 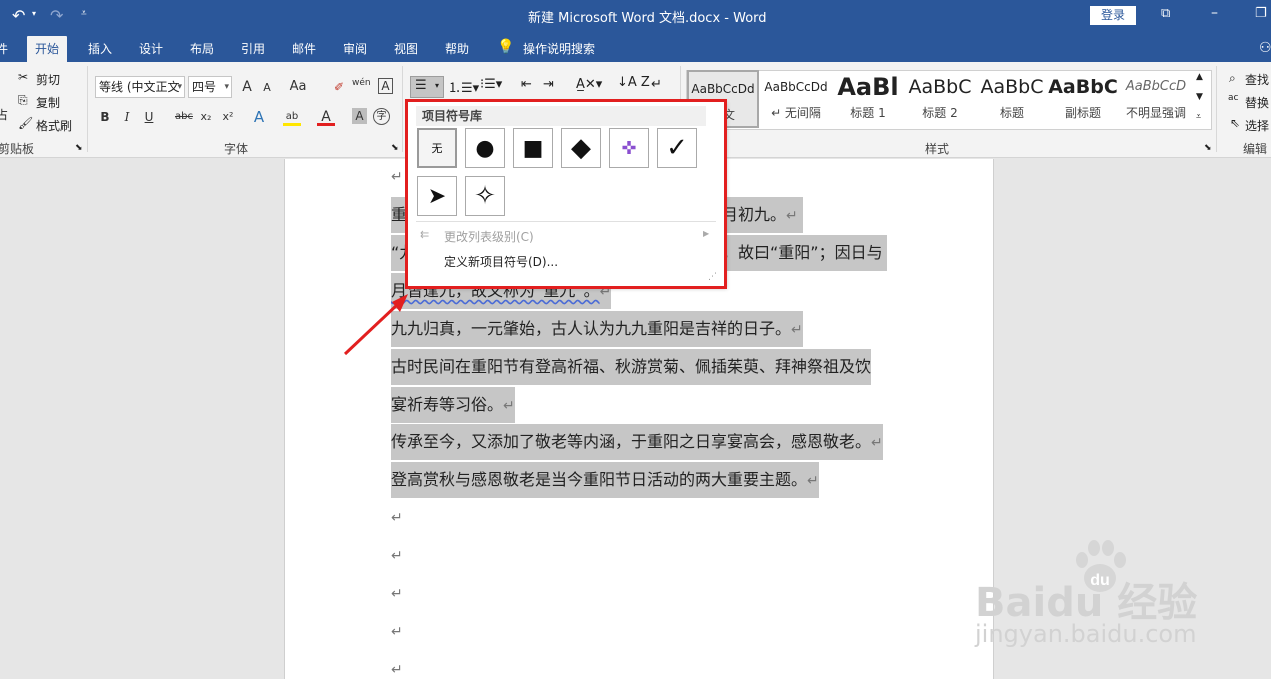 What do you see at coordinates (298, 87) in the screenshot?
I see `change-case-button: Aa` at bounding box center [298, 87].